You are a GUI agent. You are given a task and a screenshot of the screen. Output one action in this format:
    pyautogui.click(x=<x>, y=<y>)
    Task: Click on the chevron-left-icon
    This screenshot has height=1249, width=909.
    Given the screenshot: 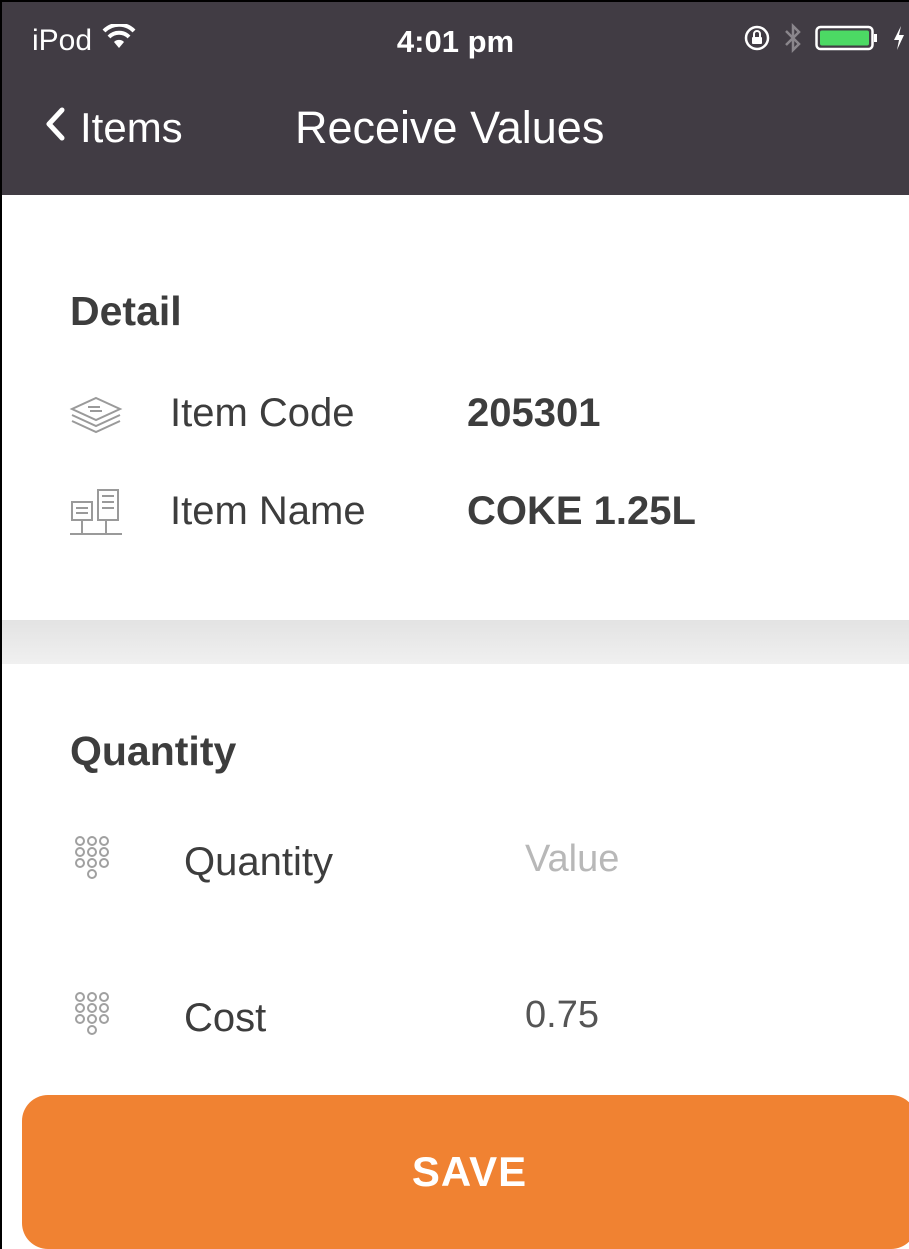 What is the action you would take?
    pyautogui.click(x=55, y=128)
    